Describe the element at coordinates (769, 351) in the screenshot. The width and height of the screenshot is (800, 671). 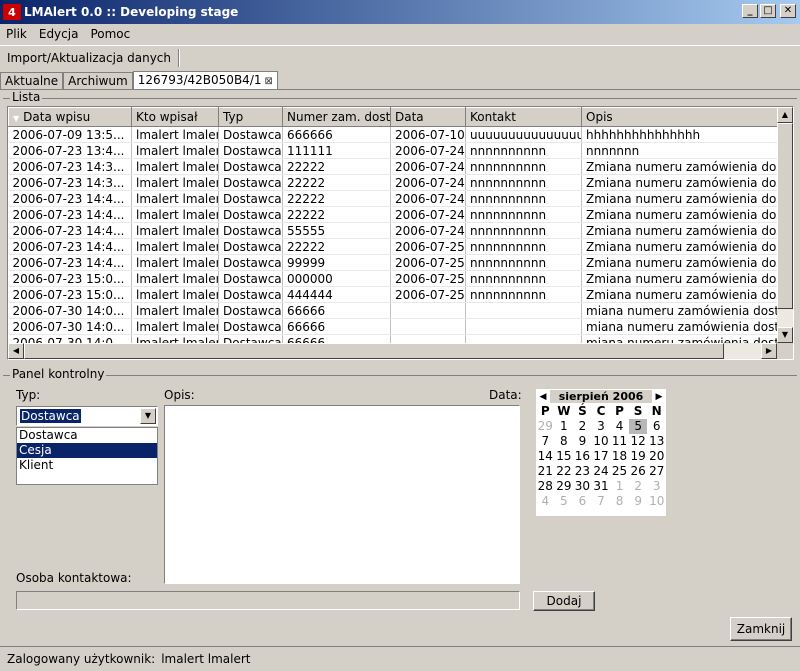
I see `scroll-right-icon: ▶` at that location.